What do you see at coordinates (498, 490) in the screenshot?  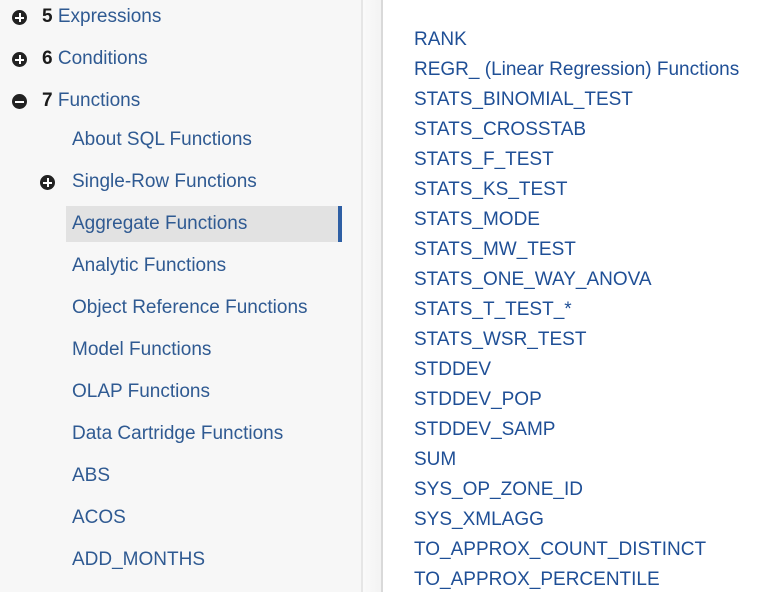 I see `function-link: SYS_OP_ZONE_ID` at bounding box center [498, 490].